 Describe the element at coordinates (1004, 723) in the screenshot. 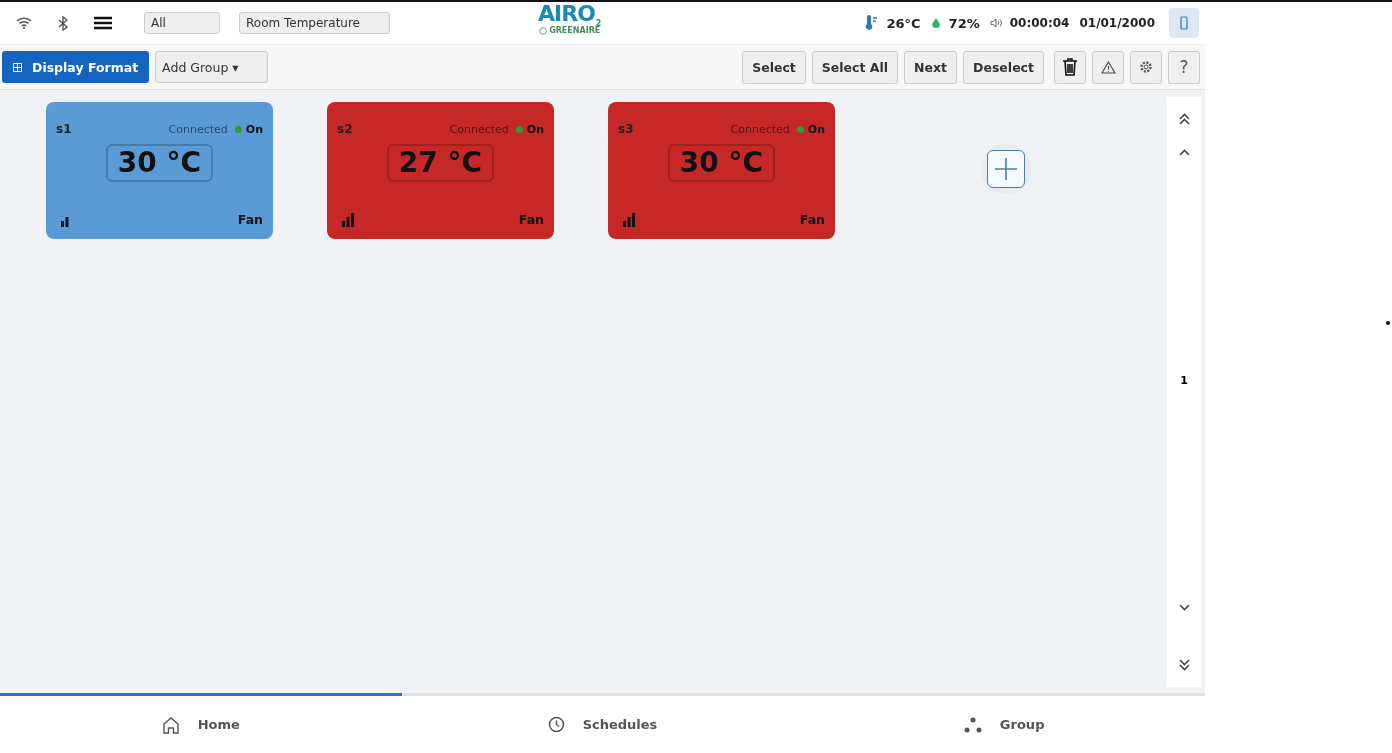

I see `nav-tab: Group` at that location.